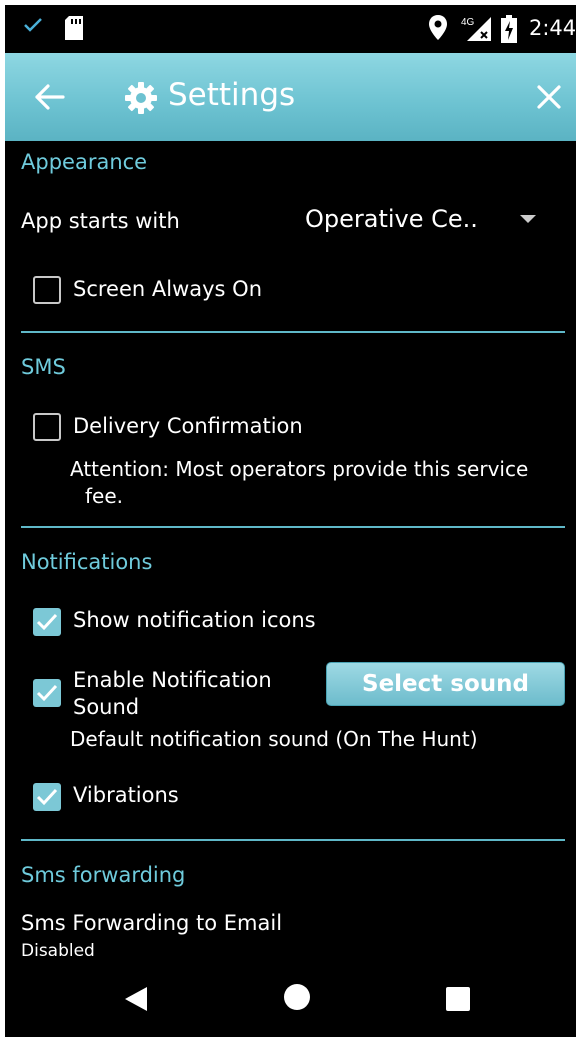  Describe the element at coordinates (84, 162) in the screenshot. I see `section-header-appearance: Appearance` at that location.